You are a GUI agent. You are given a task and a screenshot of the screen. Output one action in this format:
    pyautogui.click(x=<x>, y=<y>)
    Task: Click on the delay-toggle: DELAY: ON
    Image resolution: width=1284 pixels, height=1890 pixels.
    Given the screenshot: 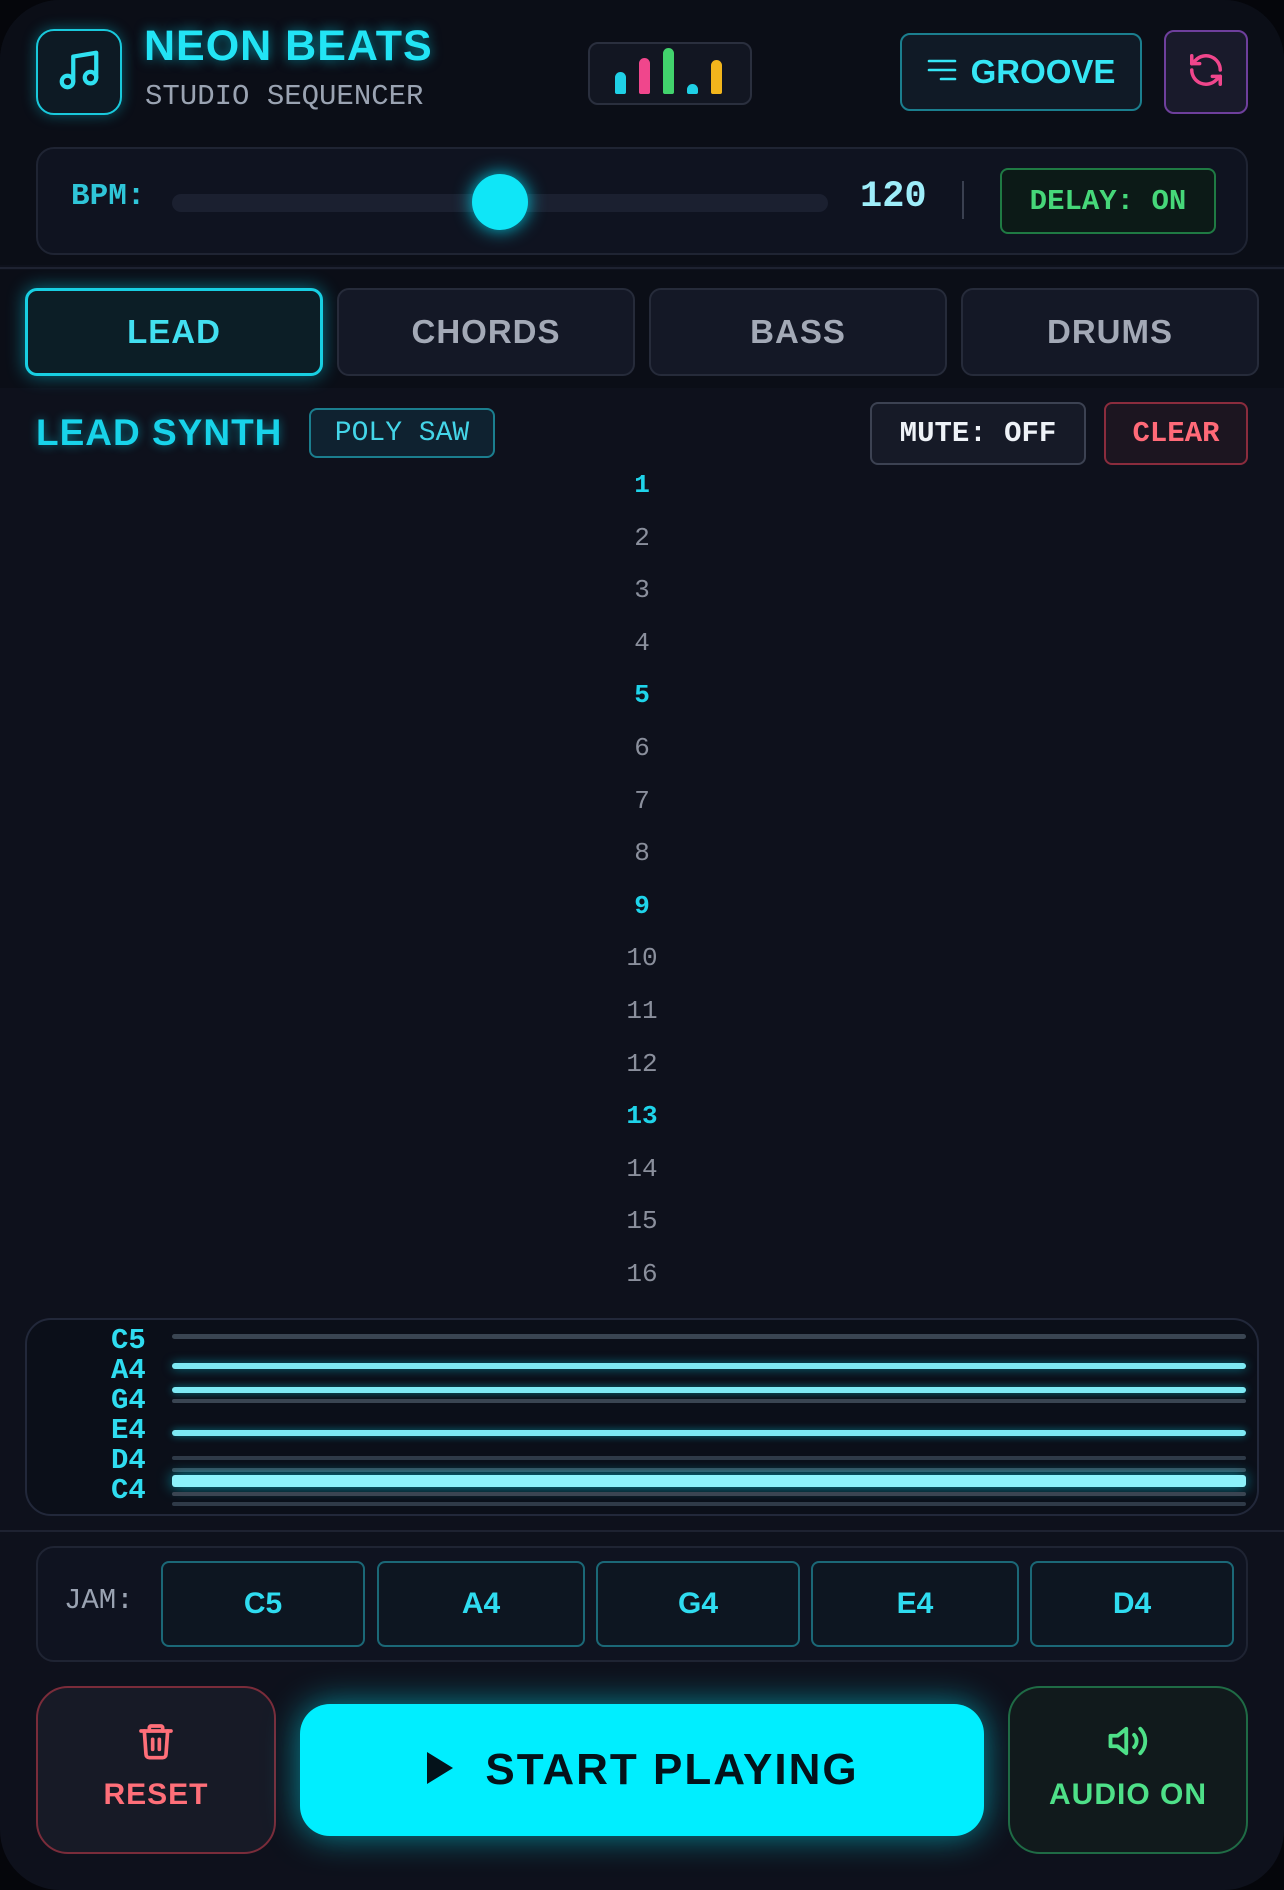 What is the action you would take?
    pyautogui.click(x=1108, y=201)
    